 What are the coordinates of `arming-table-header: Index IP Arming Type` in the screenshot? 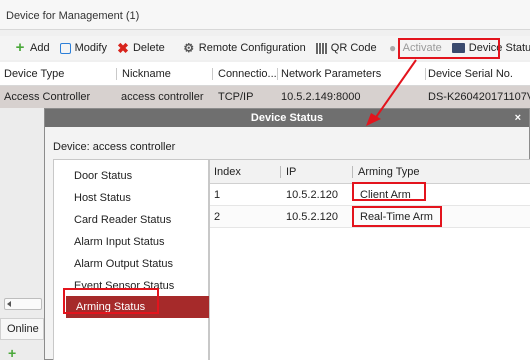 It's located at (370, 172).